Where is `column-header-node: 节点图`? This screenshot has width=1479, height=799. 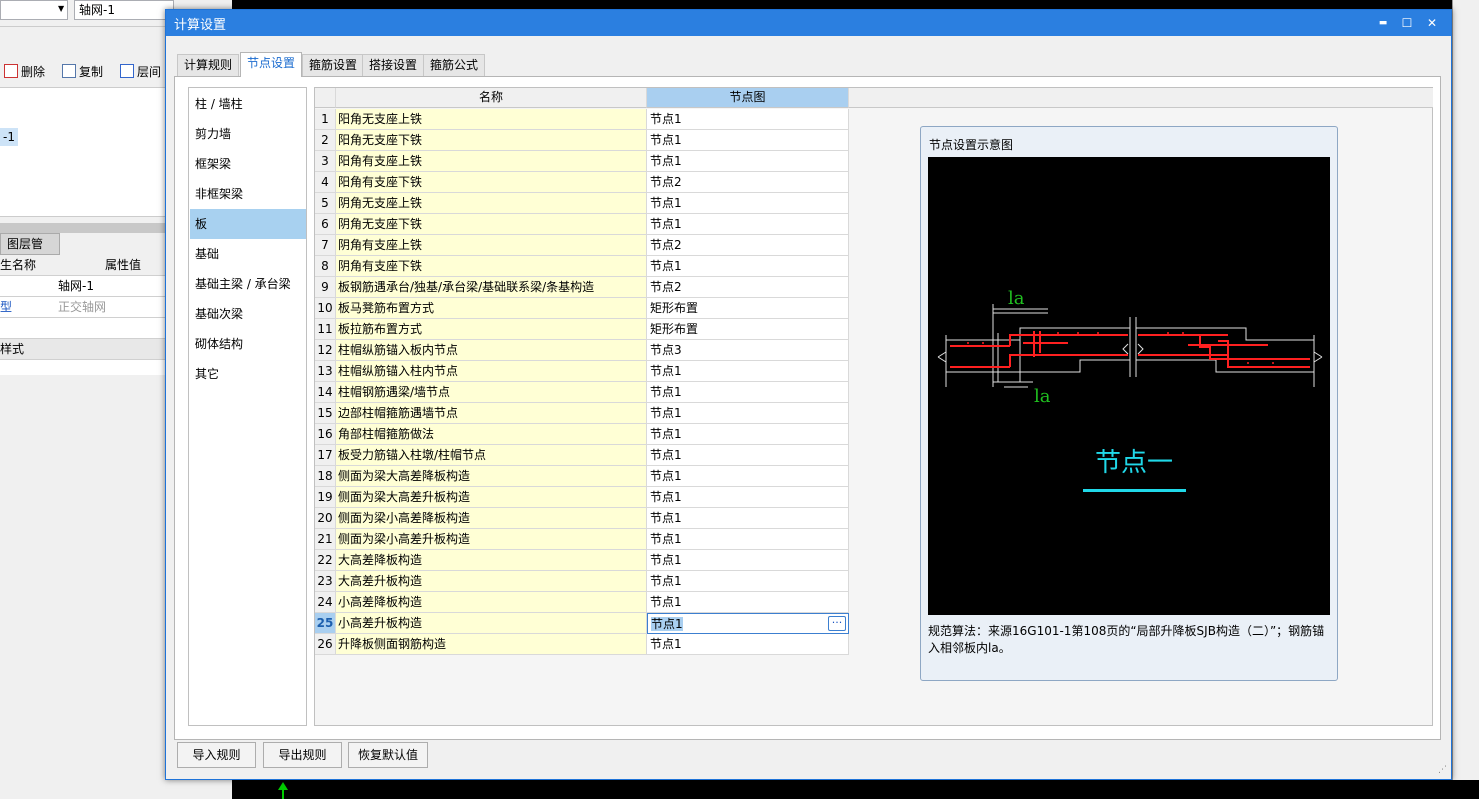
column-header-node: 节点图 is located at coordinates (748, 98).